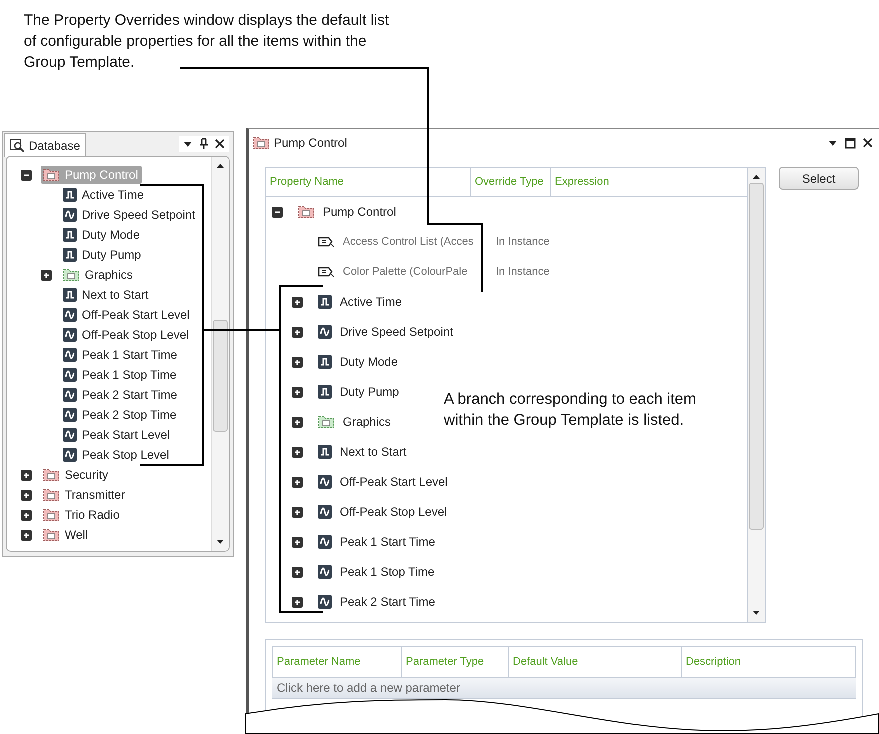  I want to click on add-parameter-row: Click here to add a new parameter, so click(564, 688).